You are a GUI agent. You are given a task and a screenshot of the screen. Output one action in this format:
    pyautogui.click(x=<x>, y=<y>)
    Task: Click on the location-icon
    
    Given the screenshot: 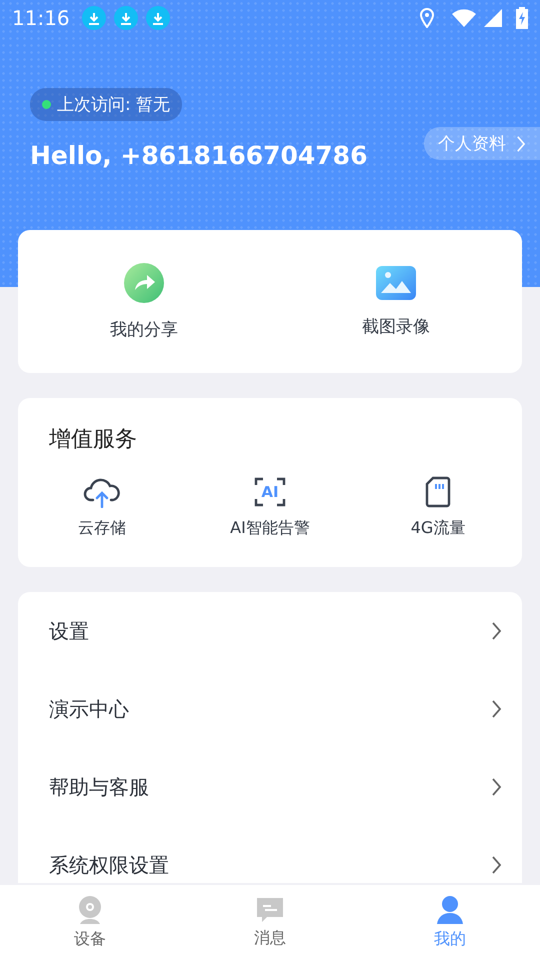 What is the action you would take?
    pyautogui.click(x=427, y=18)
    